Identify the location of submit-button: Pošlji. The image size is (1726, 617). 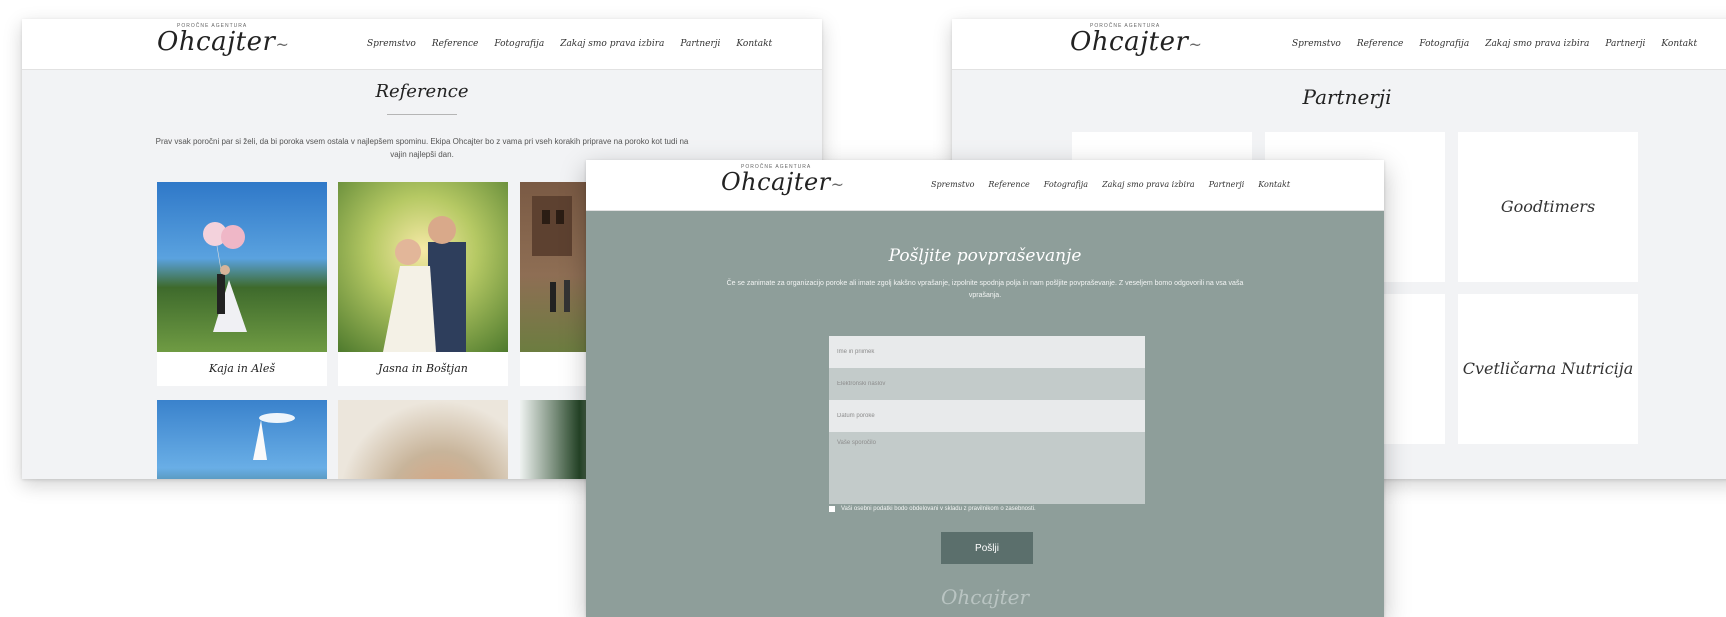
(987, 548).